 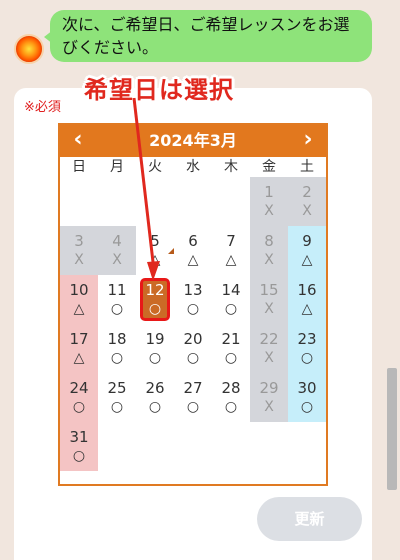 I want to click on day-cell: 8X, so click(x=269, y=250).